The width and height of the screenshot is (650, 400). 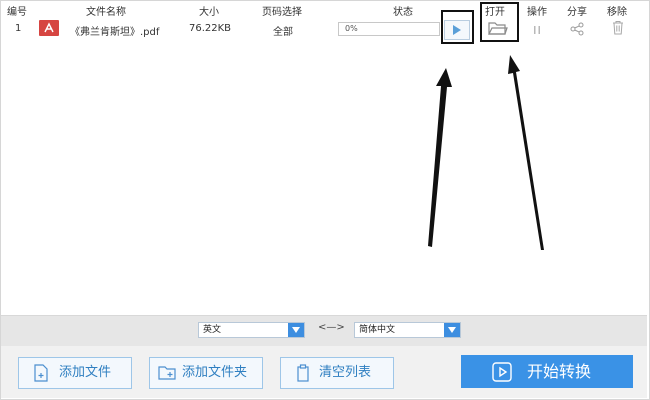 What do you see at coordinates (559, 371) in the screenshot?
I see `start-convert-label: 开始转换` at bounding box center [559, 371].